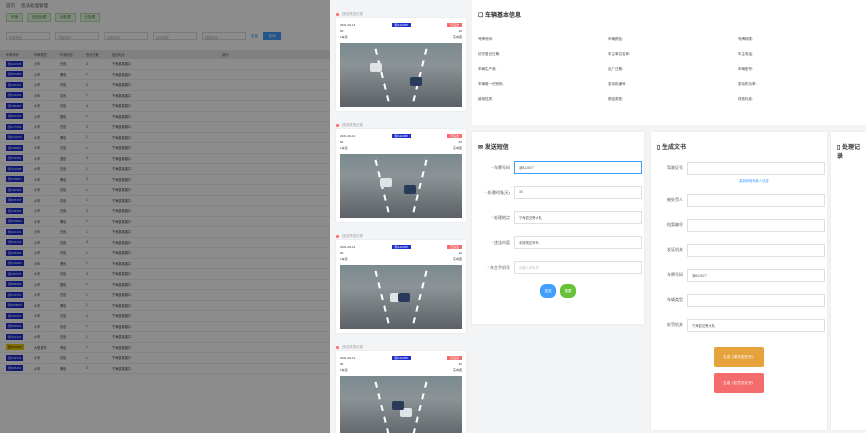 This screenshot has height=433, width=866. I want to click on refetch-driver-link: 重新获取驾驶人信息, so click(739, 180).